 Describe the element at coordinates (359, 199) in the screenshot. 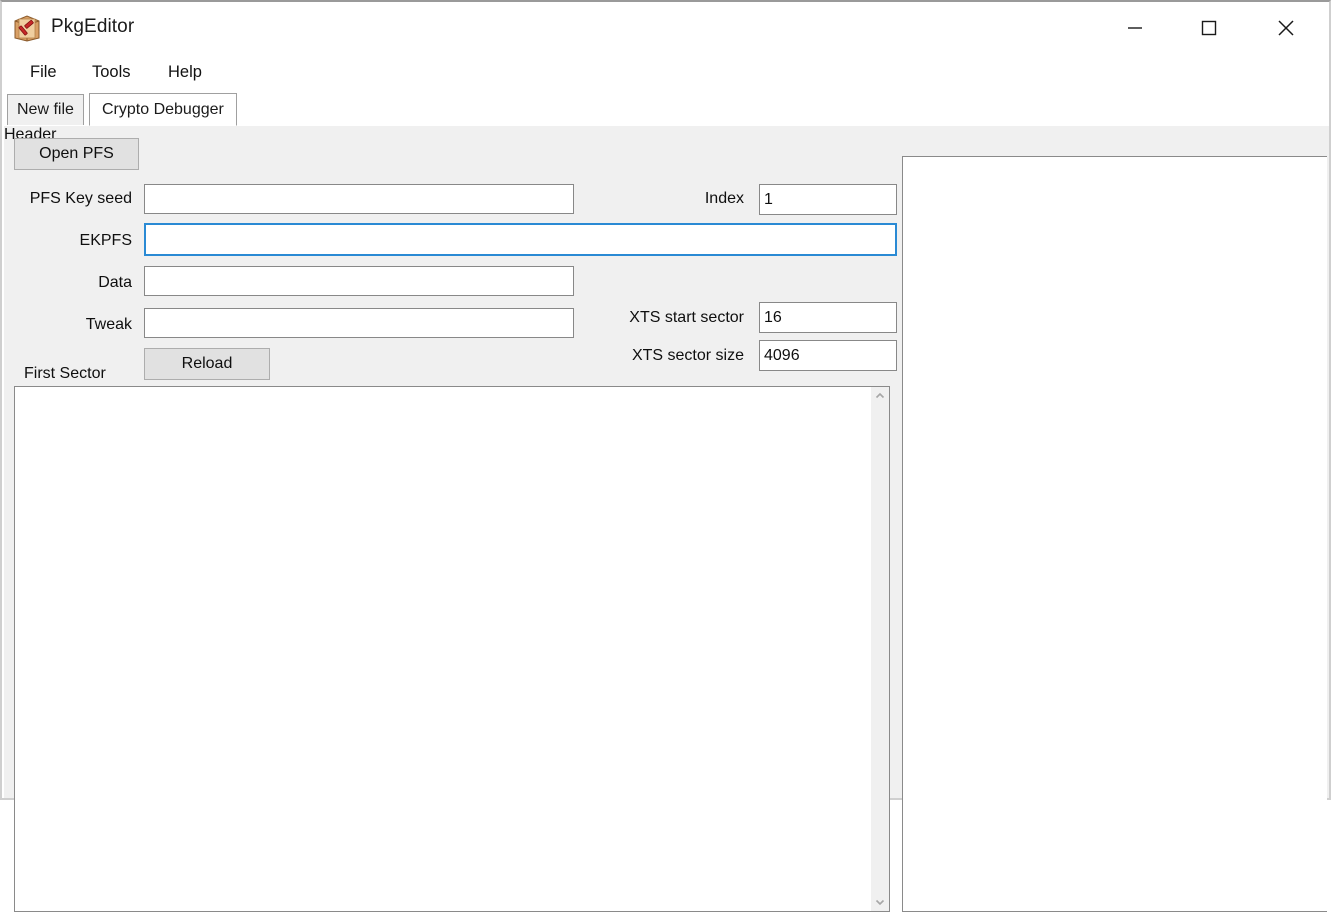

I see `pfs-key-seed-input` at that location.